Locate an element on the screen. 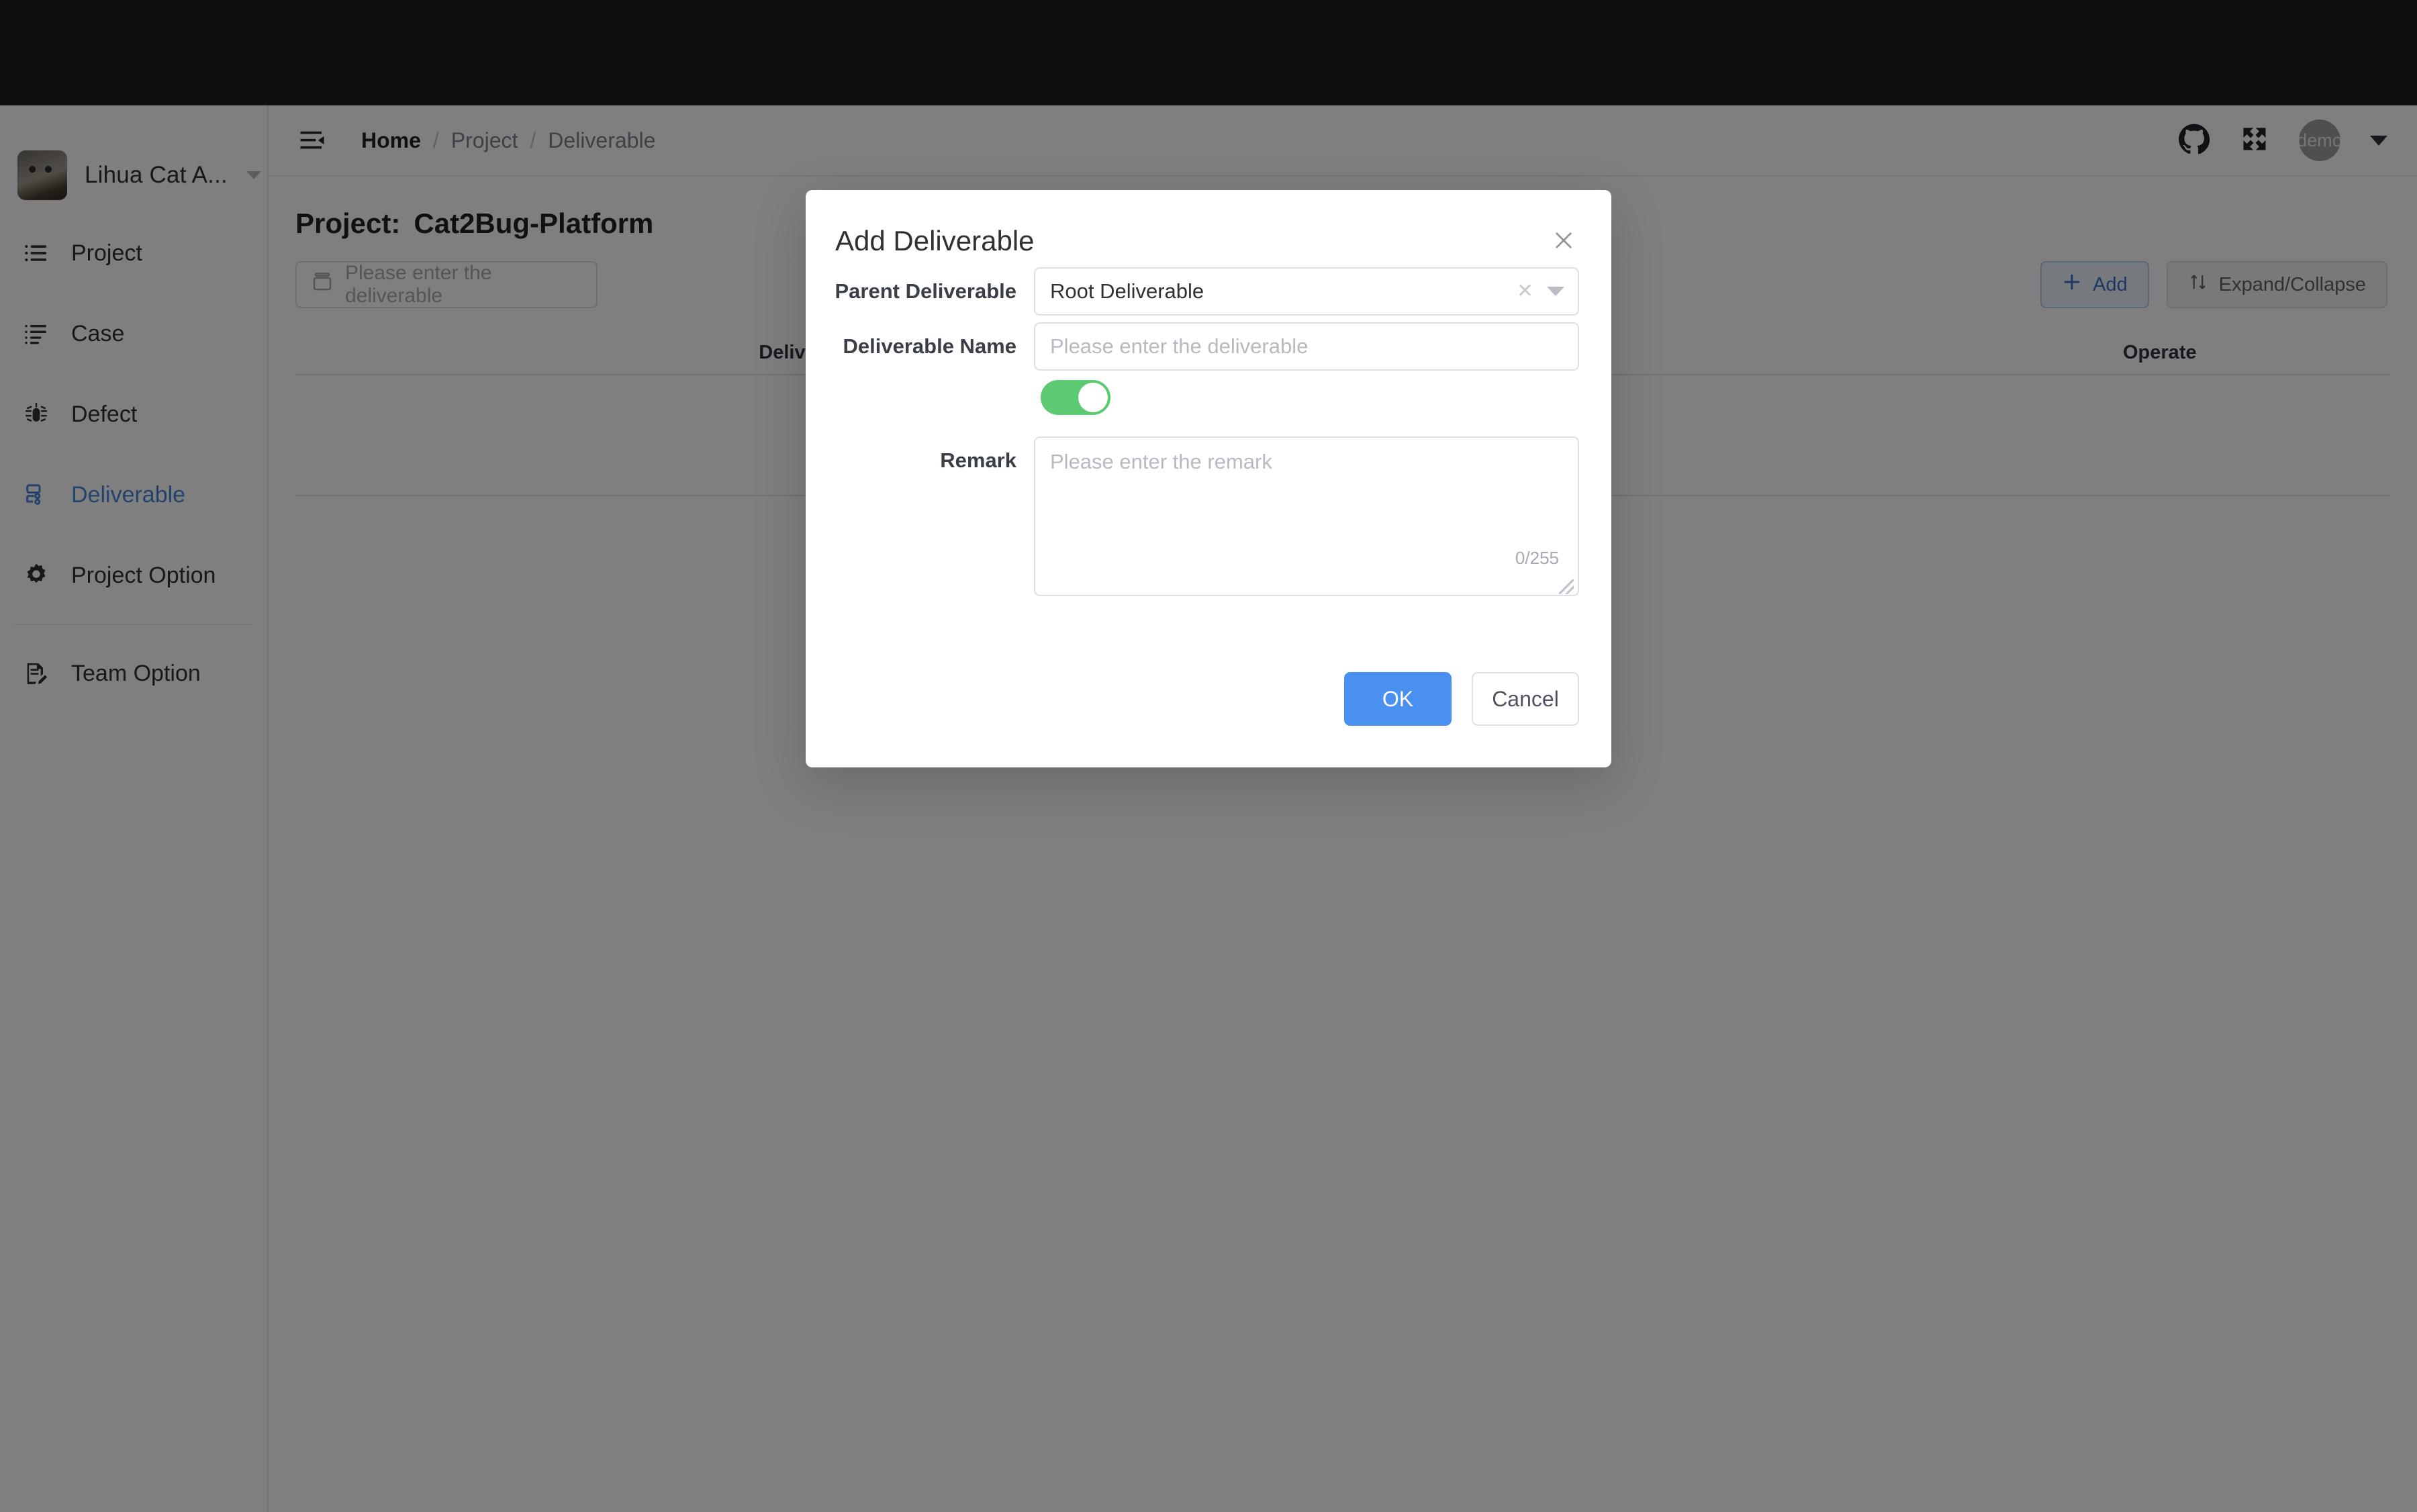 This screenshot has width=2417, height=1512. status-toggle-row is located at coordinates (1208, 397).